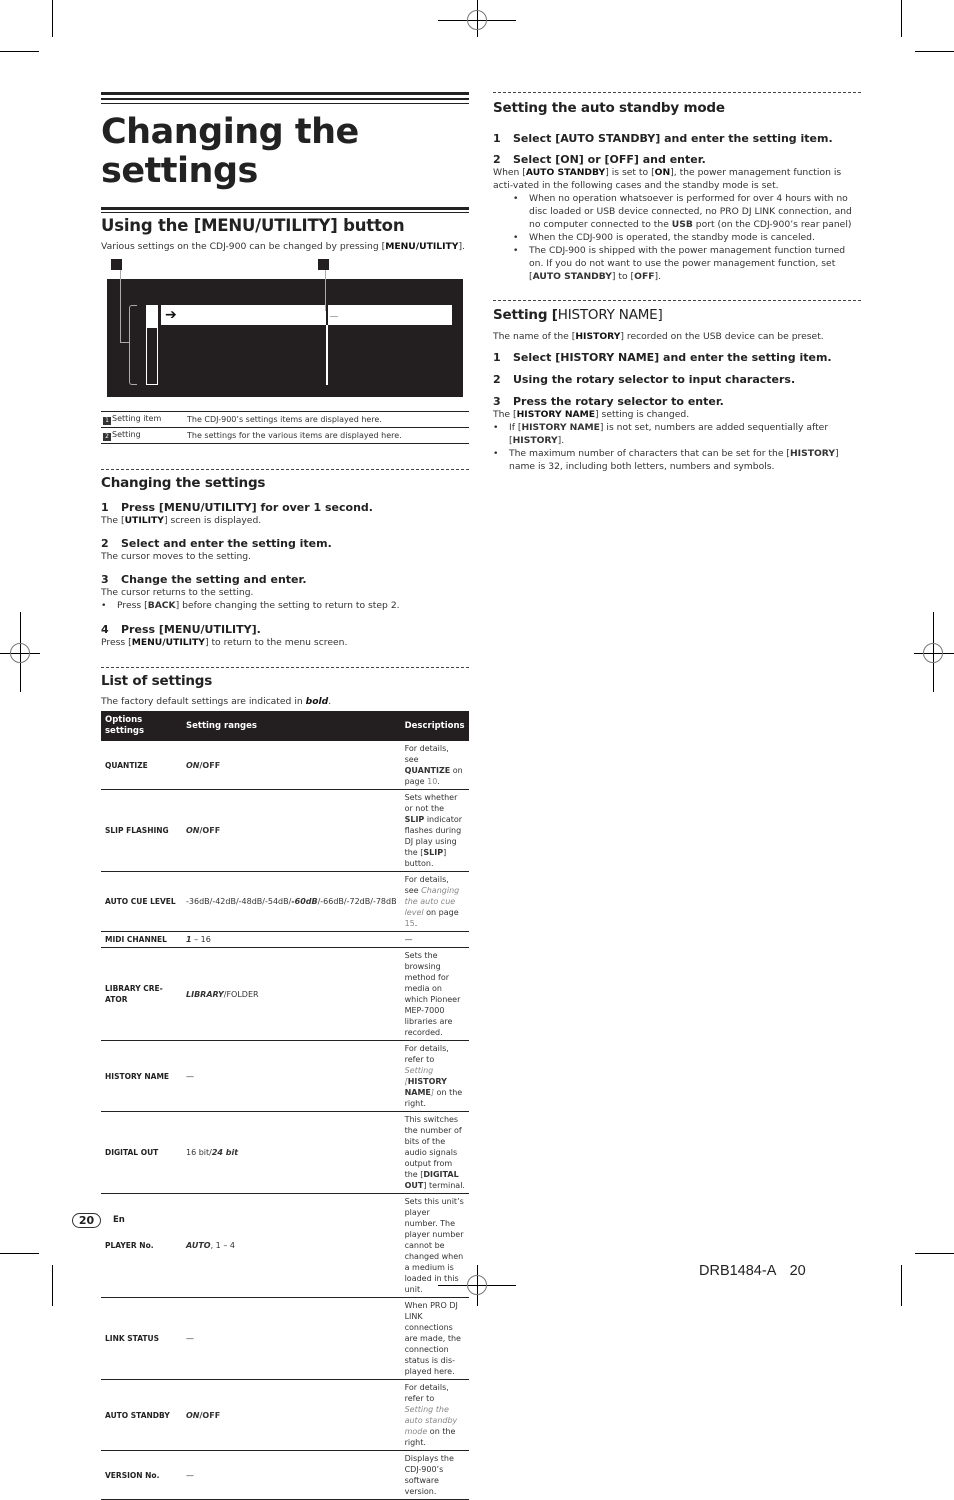  I want to click on step-title: Change the setting and enter., so click(214, 579).